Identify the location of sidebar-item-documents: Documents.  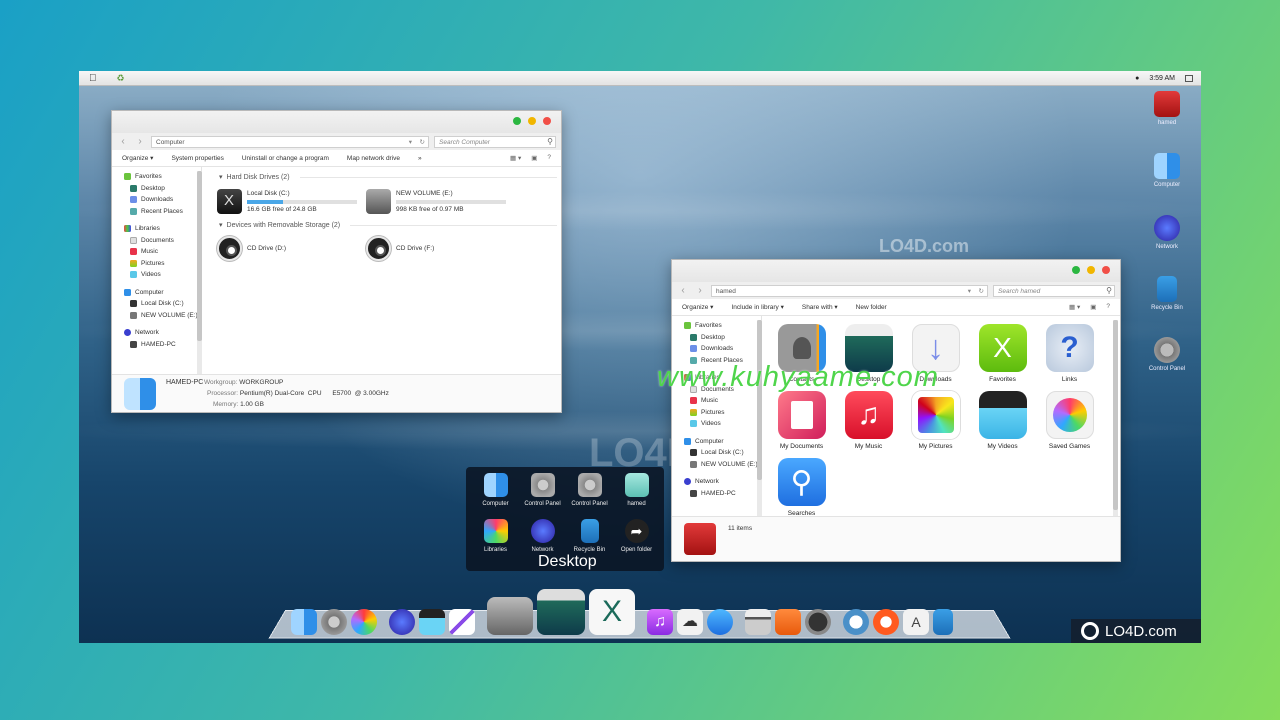
(156, 241).